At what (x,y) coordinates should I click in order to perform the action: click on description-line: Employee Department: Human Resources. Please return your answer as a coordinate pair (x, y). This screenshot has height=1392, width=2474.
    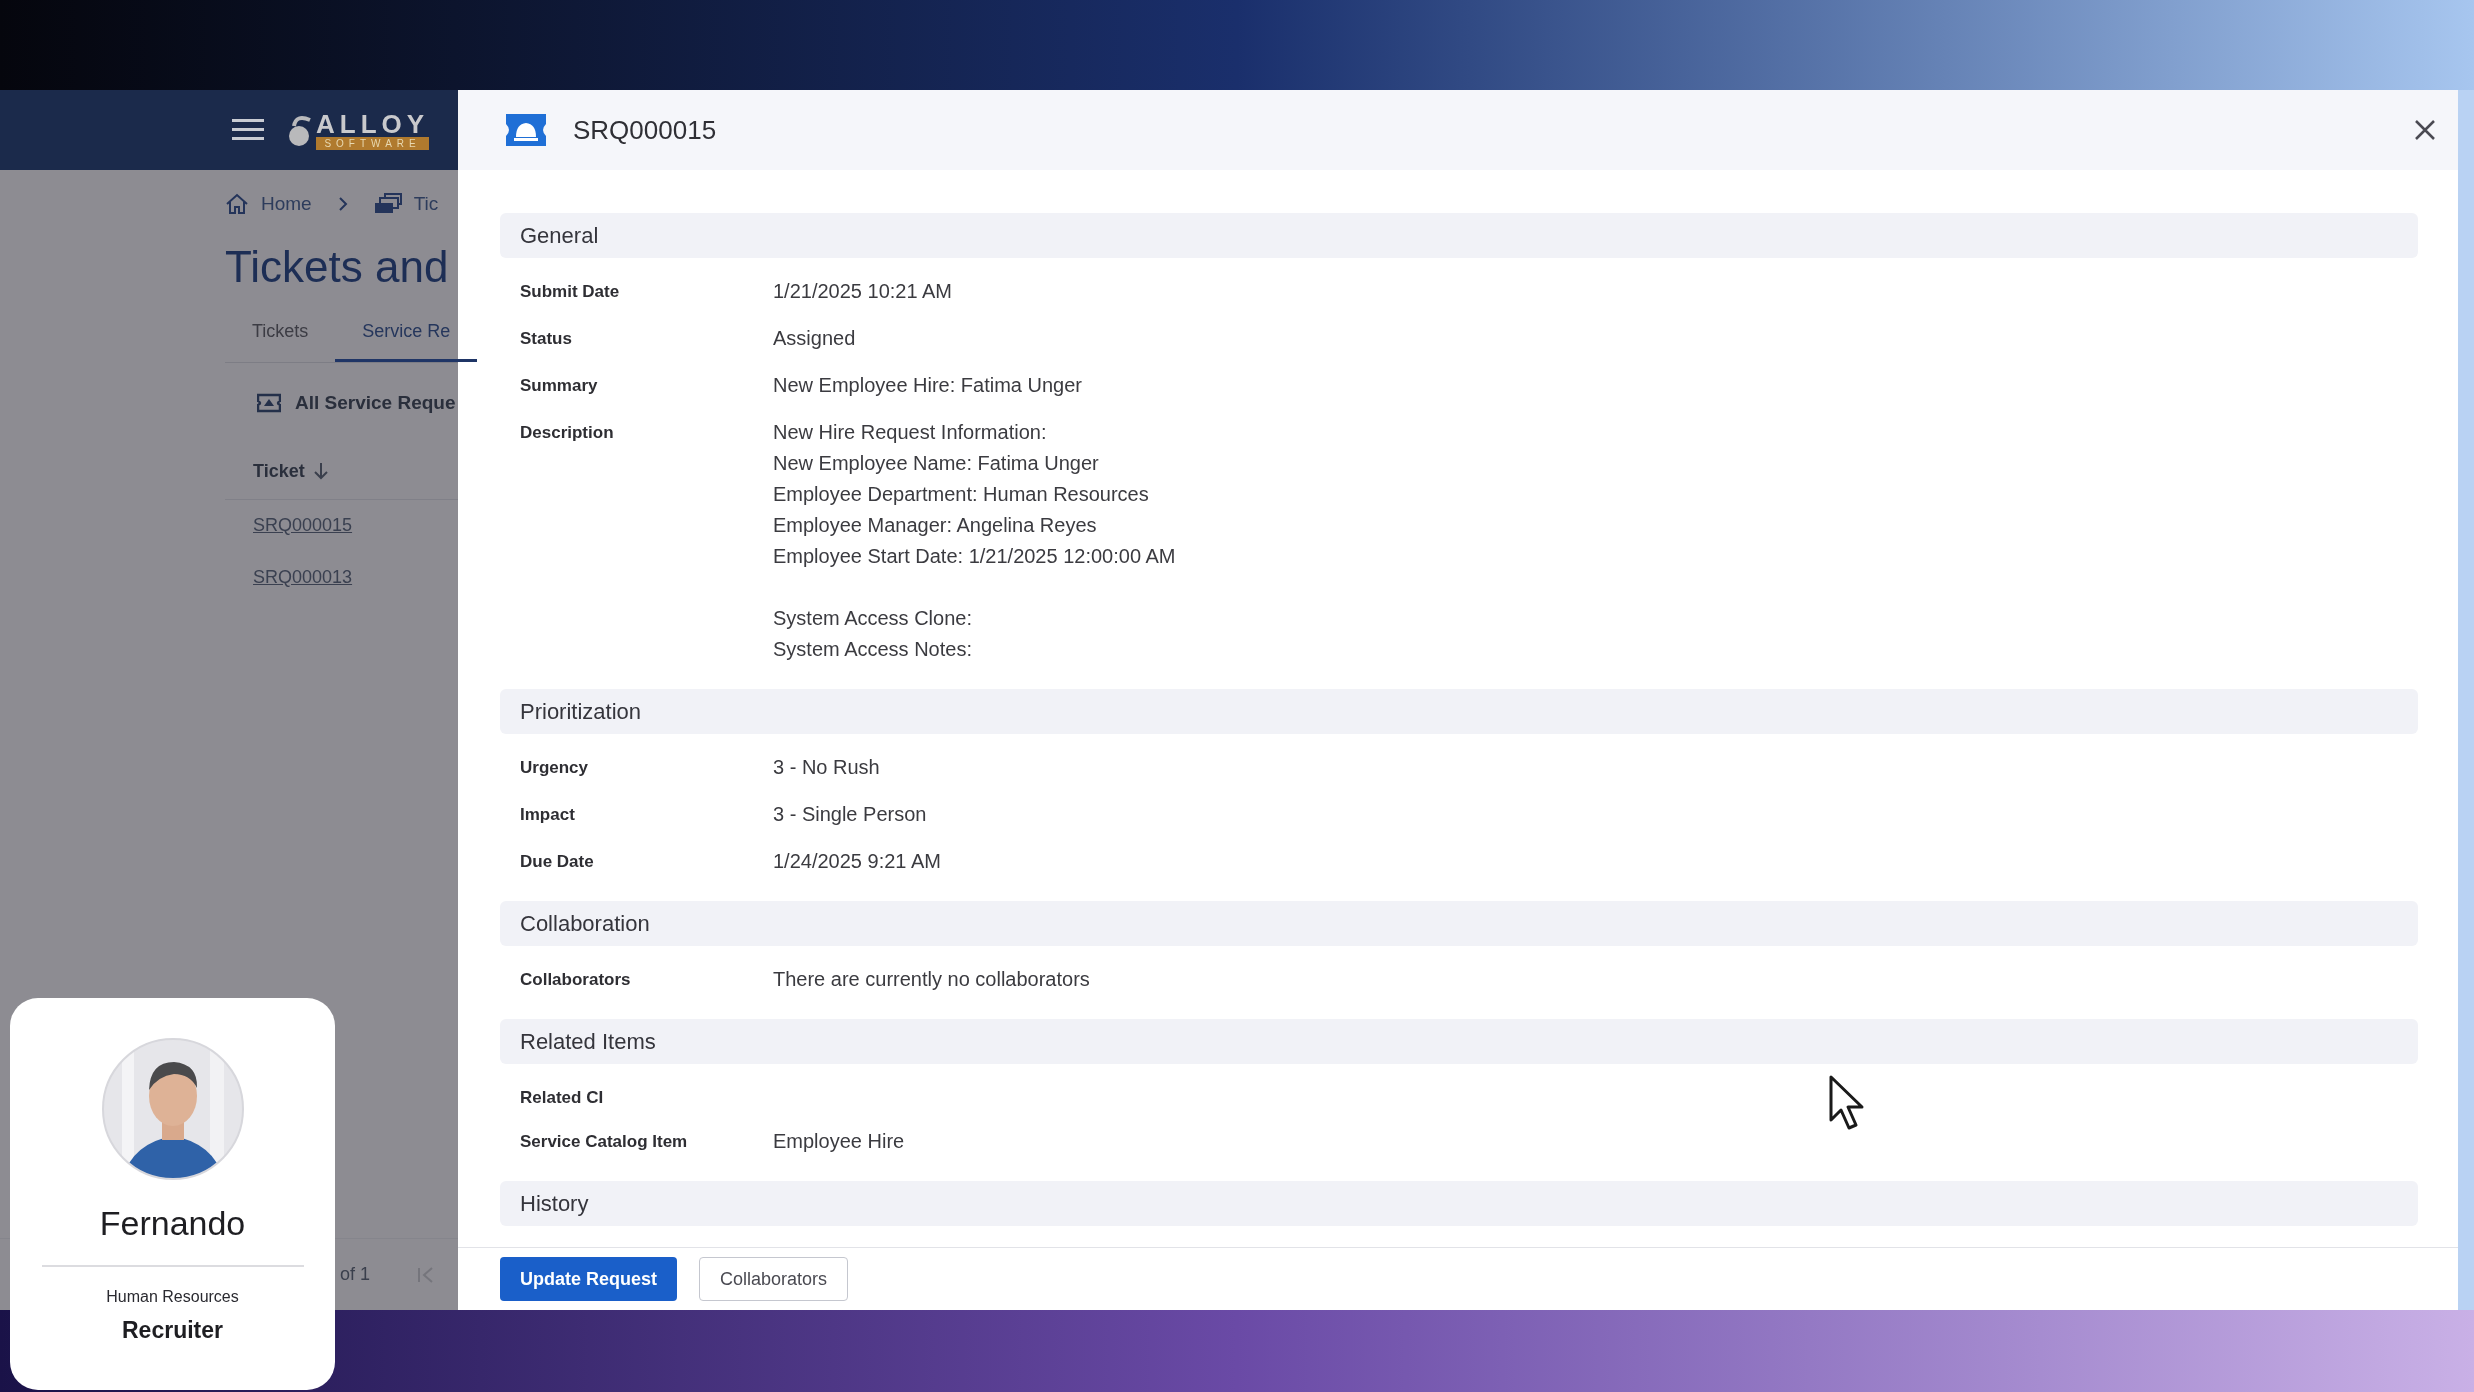
    Looking at the image, I should click on (961, 494).